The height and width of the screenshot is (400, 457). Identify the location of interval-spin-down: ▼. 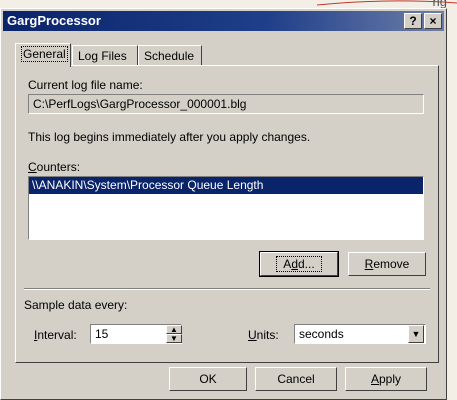
(174, 338).